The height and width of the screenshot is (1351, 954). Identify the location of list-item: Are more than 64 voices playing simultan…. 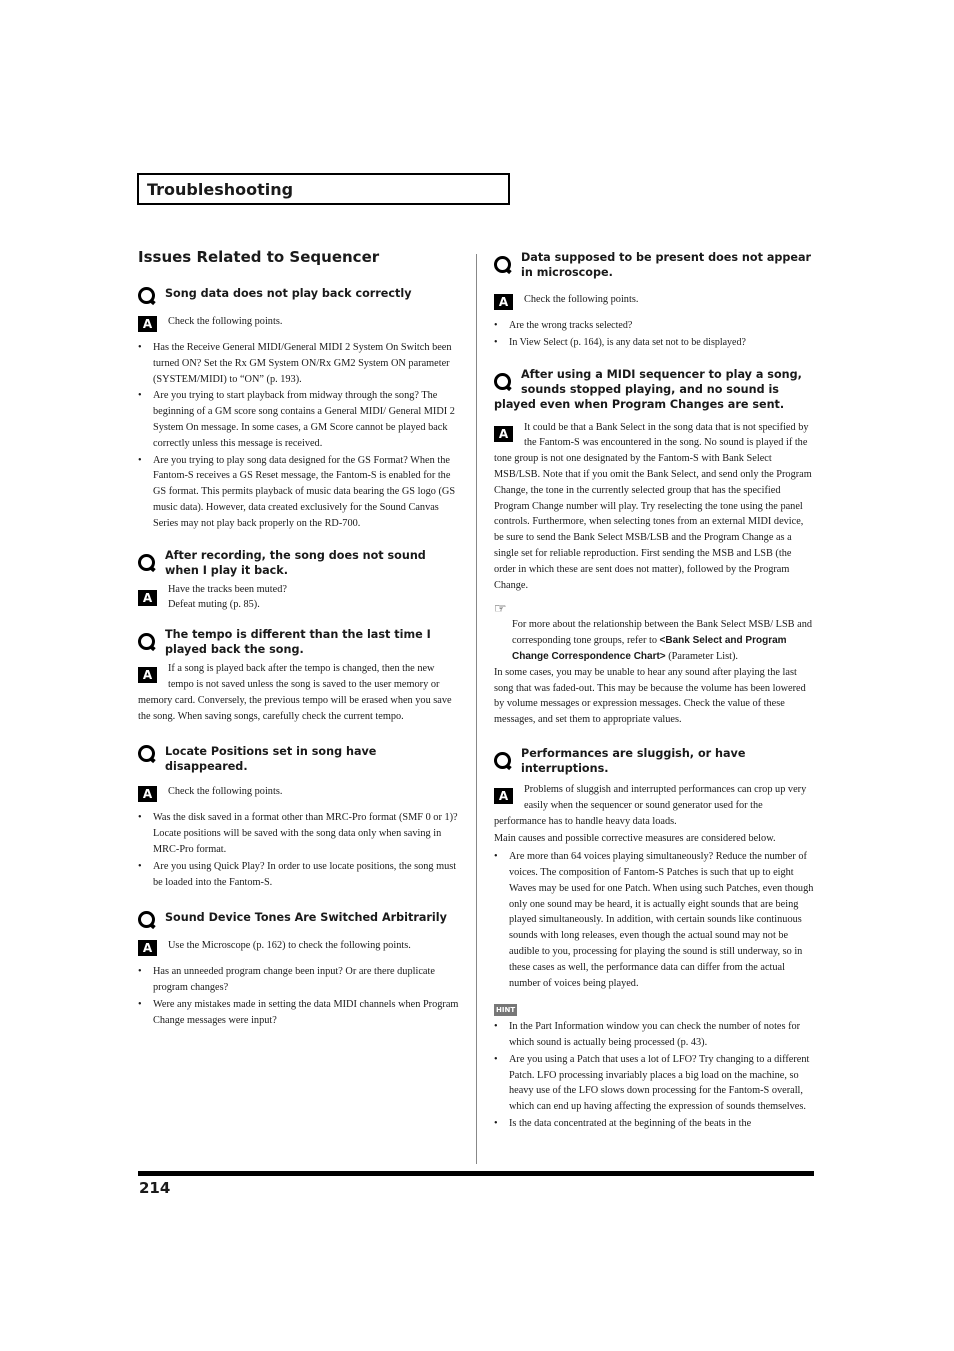
(654, 920).